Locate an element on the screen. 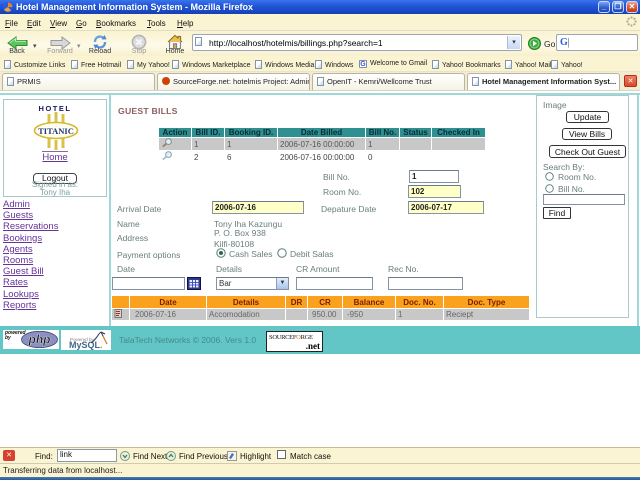  svg-text: TITANIC is located at coordinates (56, 131).